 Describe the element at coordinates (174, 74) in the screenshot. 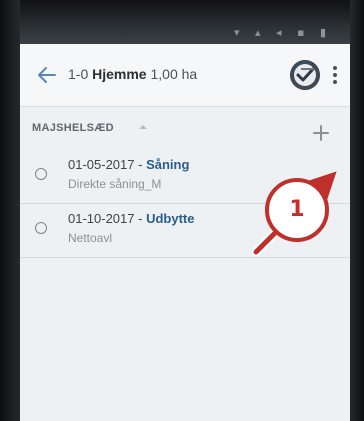

I see `field-area: 1,00 ha` at that location.